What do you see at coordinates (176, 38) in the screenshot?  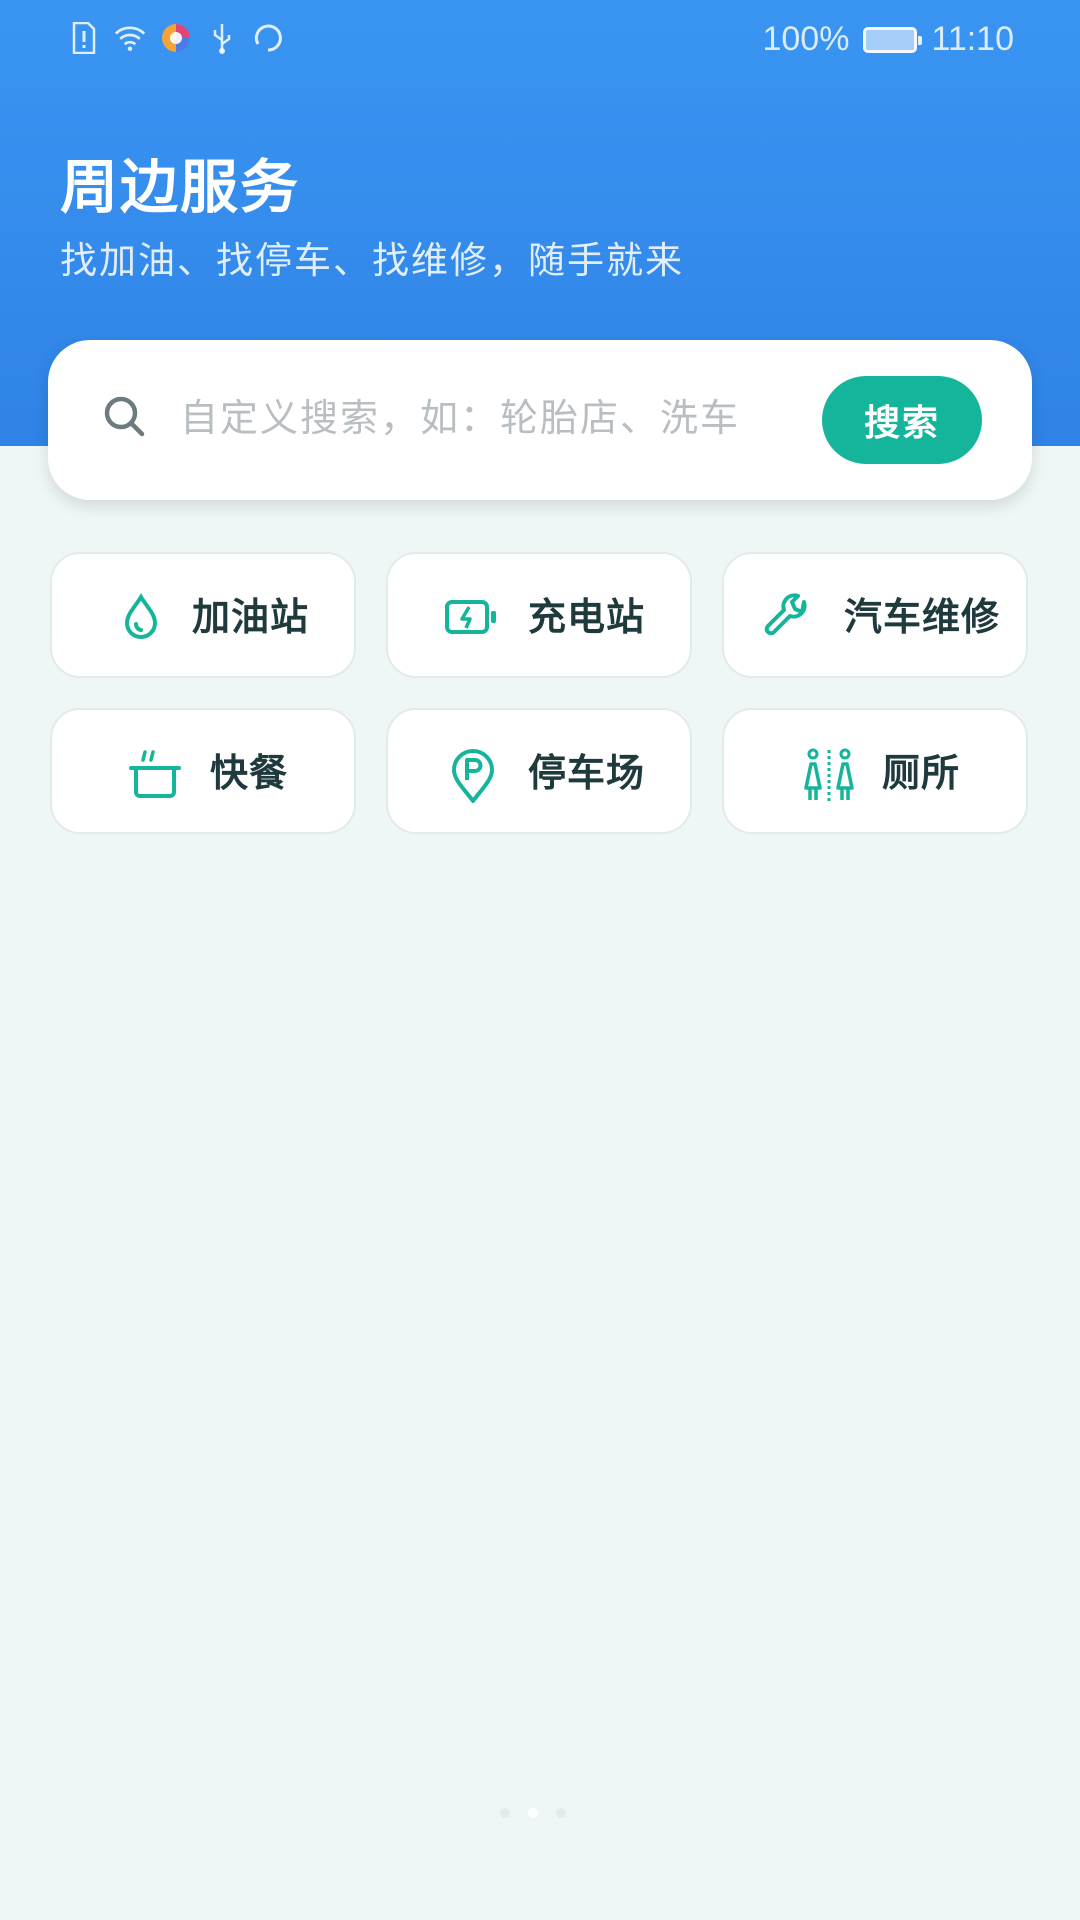 I see `browser-icon` at bounding box center [176, 38].